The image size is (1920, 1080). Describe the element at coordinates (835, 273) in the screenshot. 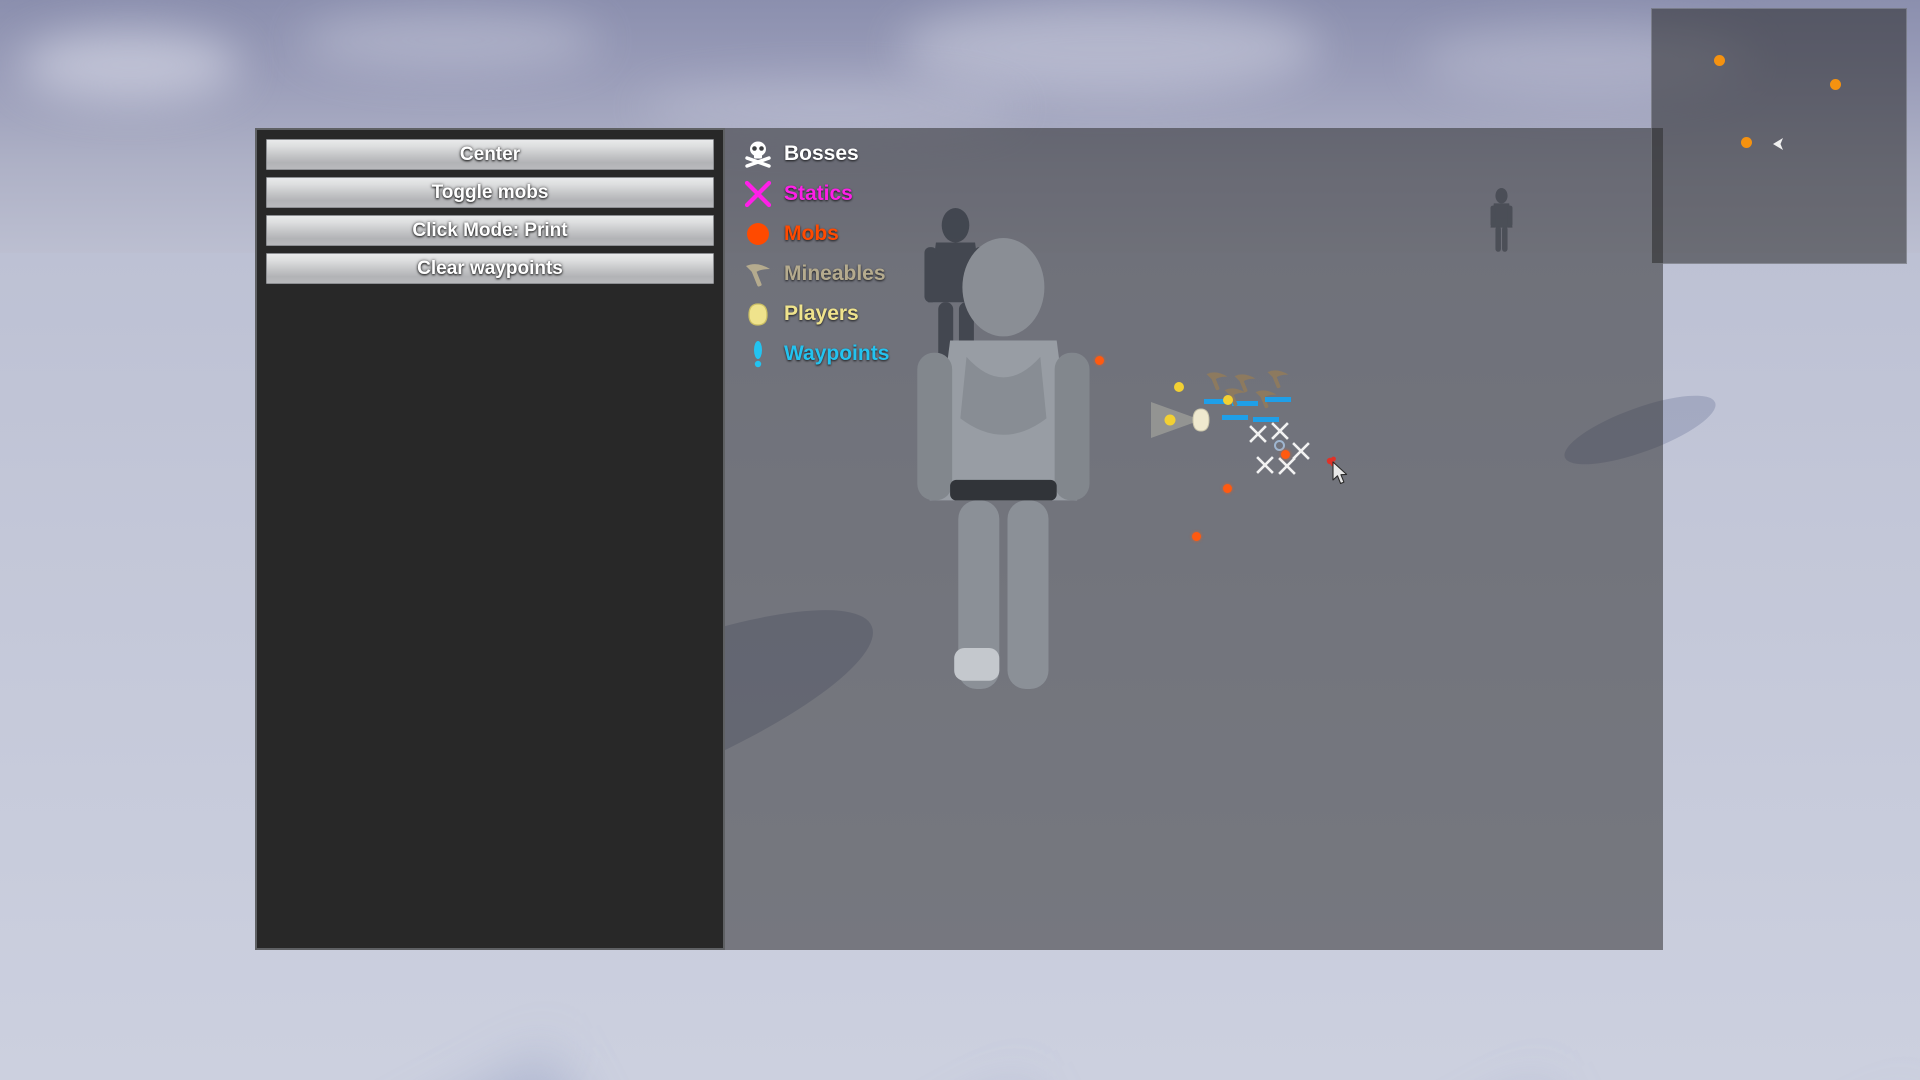

I see `legend-label-mineables: Mineables` at that location.